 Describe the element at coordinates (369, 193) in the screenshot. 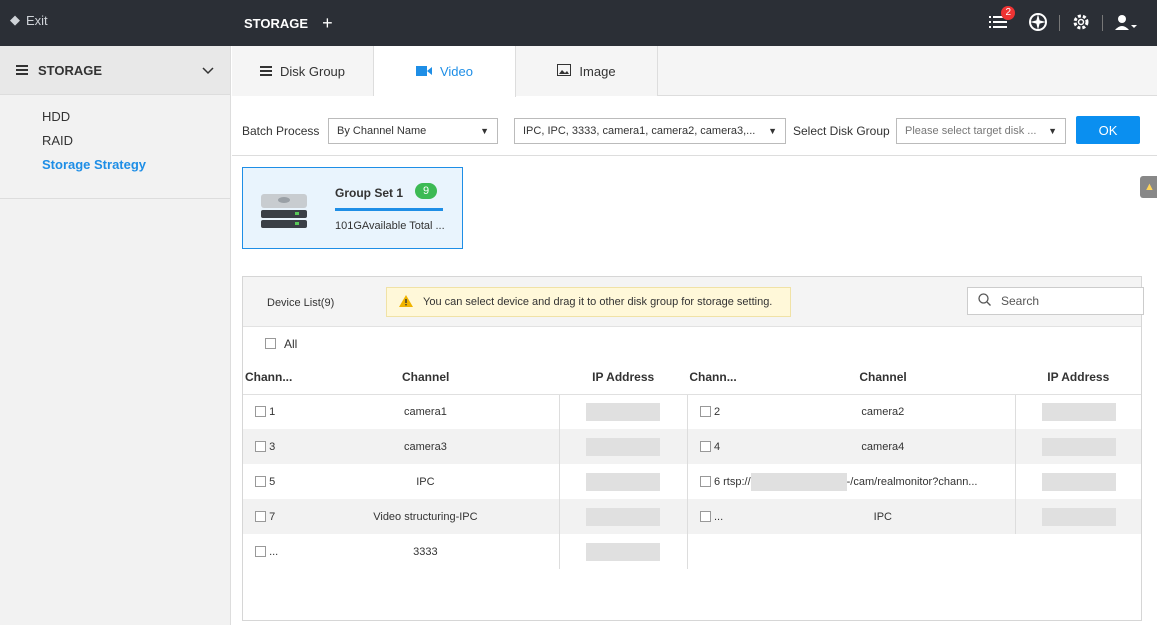

I see `group-name: Group Set 1` at that location.